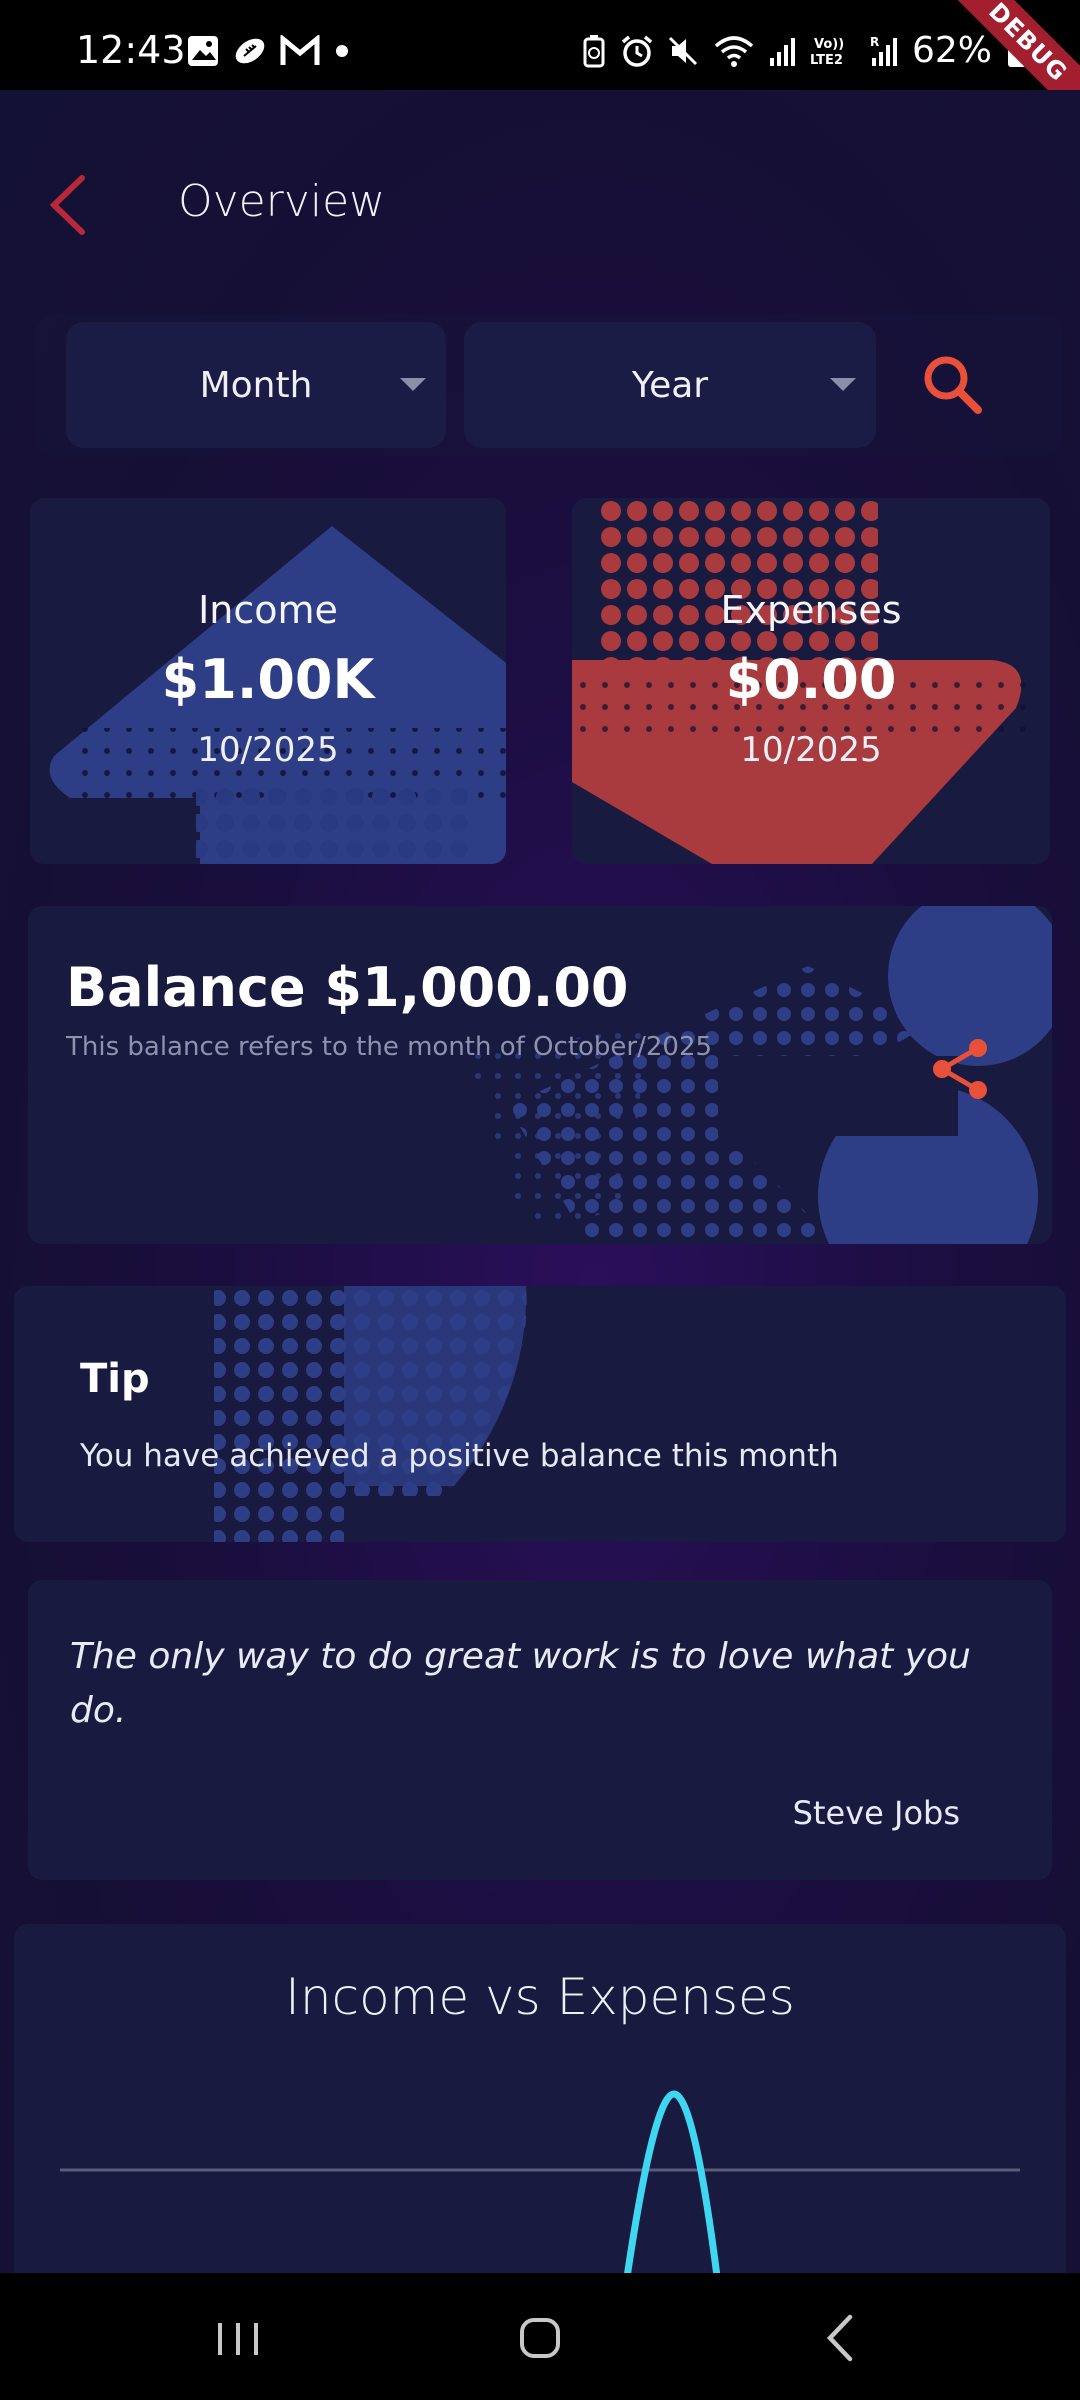  What do you see at coordinates (672, 2181) in the screenshot?
I see `series-line` at bounding box center [672, 2181].